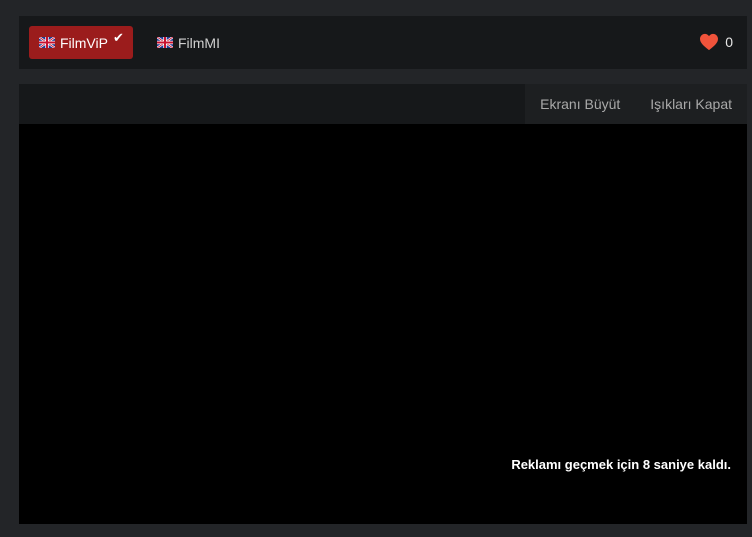  What do you see at coordinates (118, 37) in the screenshot?
I see `check-icon: ✔` at bounding box center [118, 37].